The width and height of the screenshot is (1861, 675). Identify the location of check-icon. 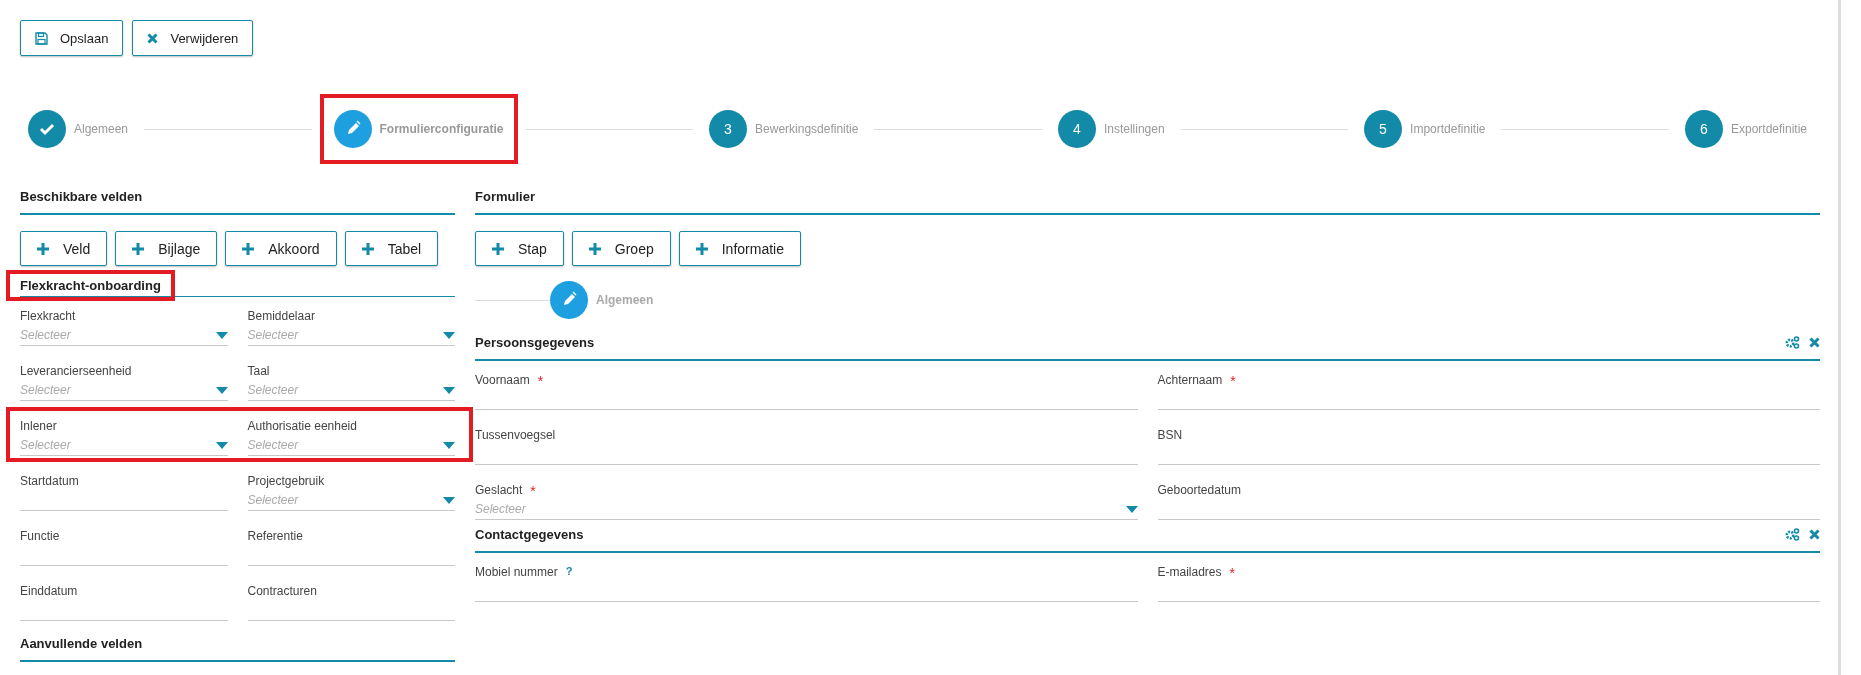
(47, 129).